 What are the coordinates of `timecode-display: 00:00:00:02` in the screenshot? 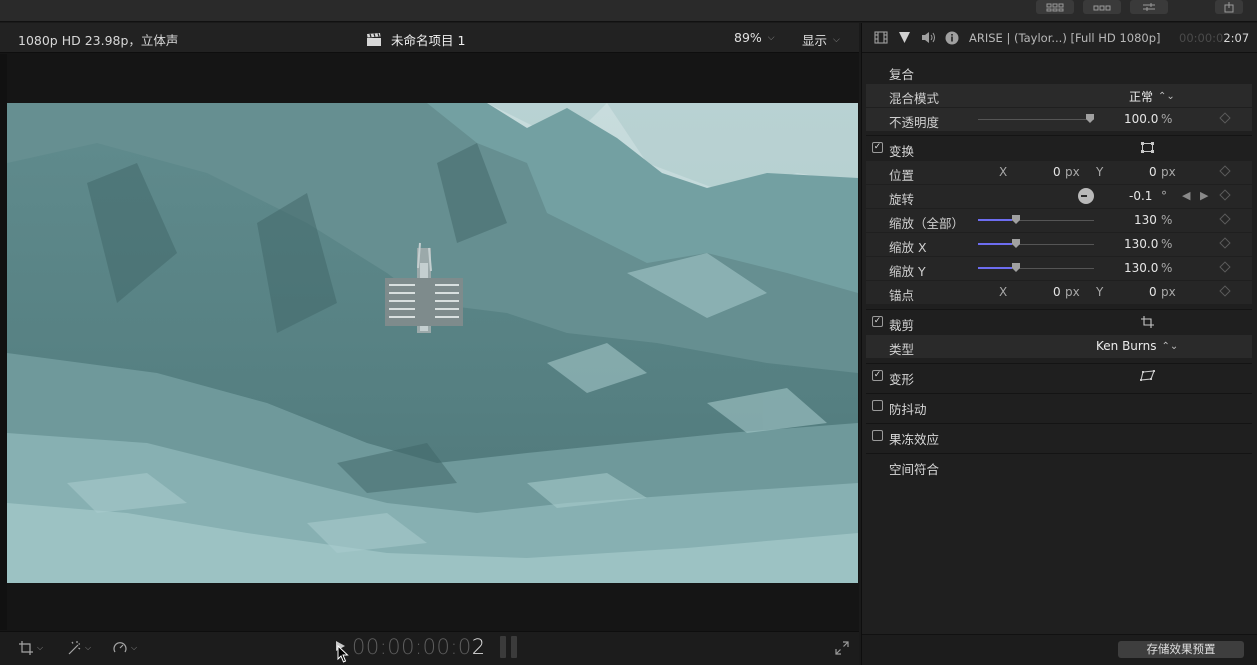 It's located at (419, 647).